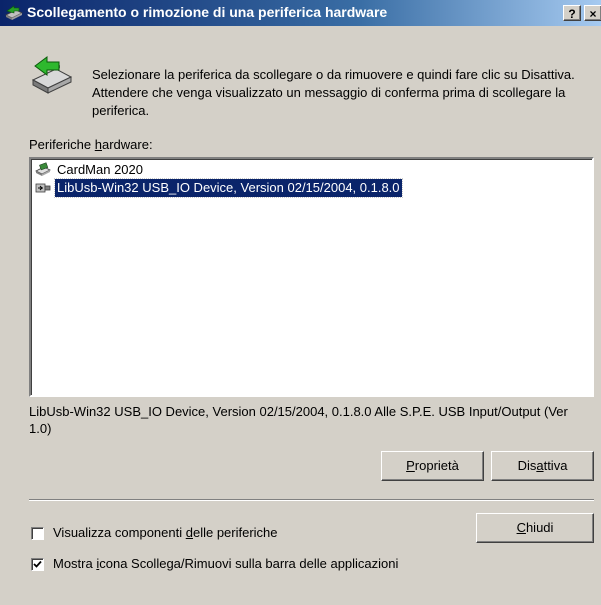 This screenshot has width=601, height=605. I want to click on checkmark-icon, so click(37, 564).